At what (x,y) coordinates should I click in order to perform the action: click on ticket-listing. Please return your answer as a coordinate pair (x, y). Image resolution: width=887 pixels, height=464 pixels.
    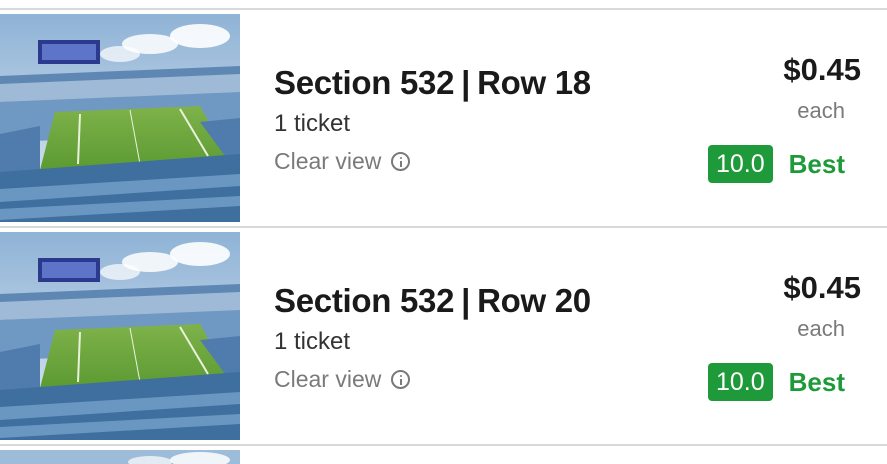
    Looking at the image, I should click on (443, 457).